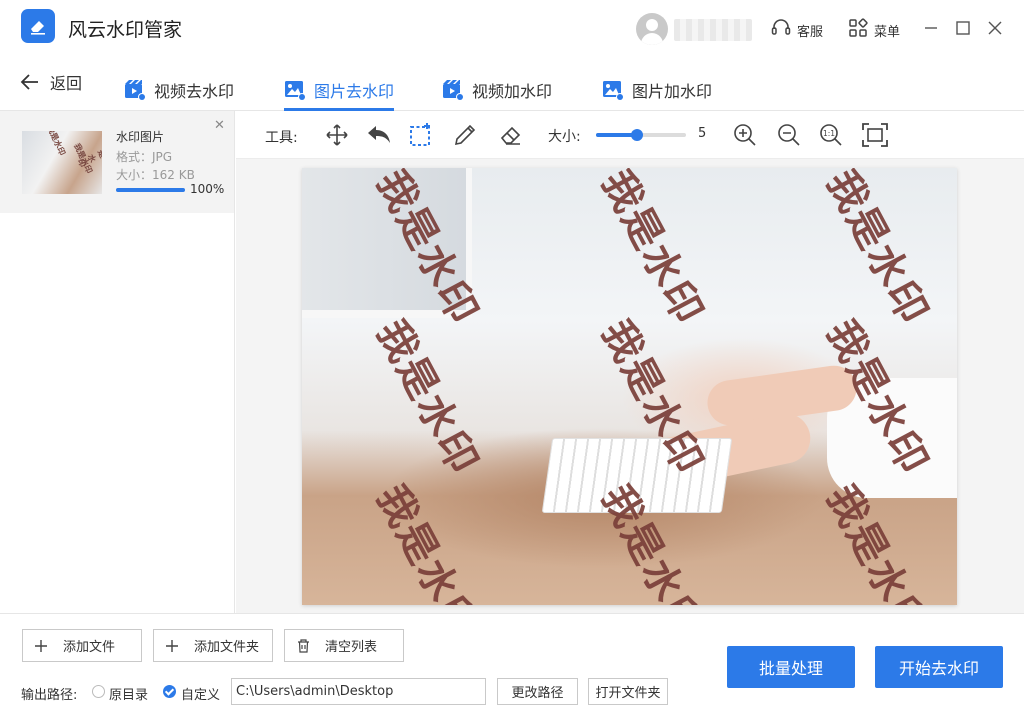 The image size is (1024, 720). I want to click on eraser-icon, so click(510, 135).